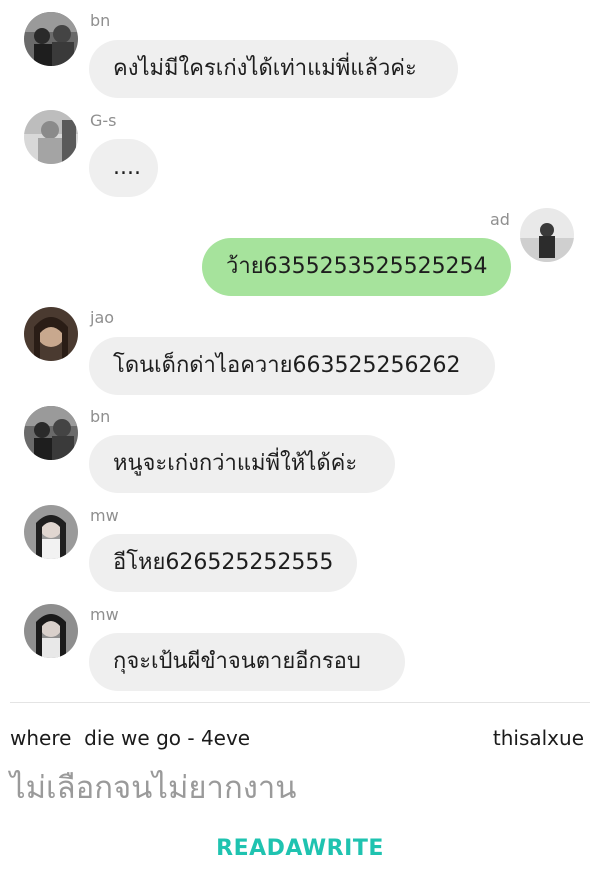  Describe the element at coordinates (538, 738) in the screenshot. I see `author-name: thisalxue` at that location.